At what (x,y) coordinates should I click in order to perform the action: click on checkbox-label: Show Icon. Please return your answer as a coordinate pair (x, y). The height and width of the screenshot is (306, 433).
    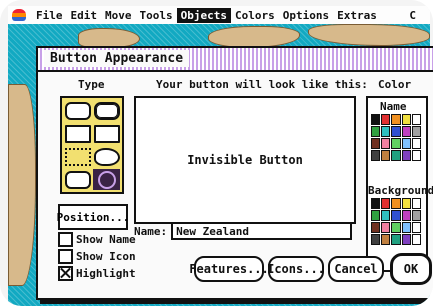
    Looking at the image, I should click on (106, 256).